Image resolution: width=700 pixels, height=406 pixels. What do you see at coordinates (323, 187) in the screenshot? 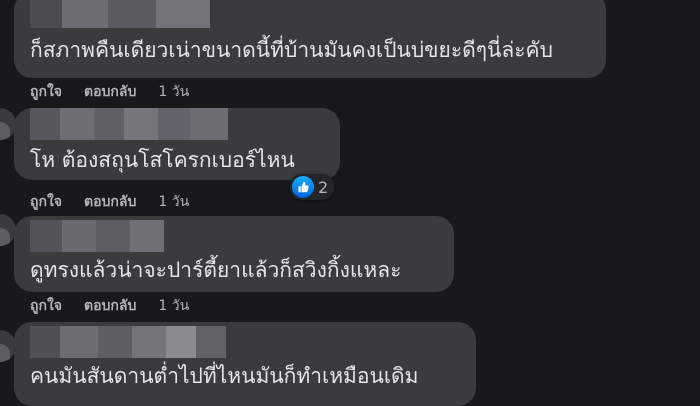
I see `reaction-count: 2` at bounding box center [323, 187].